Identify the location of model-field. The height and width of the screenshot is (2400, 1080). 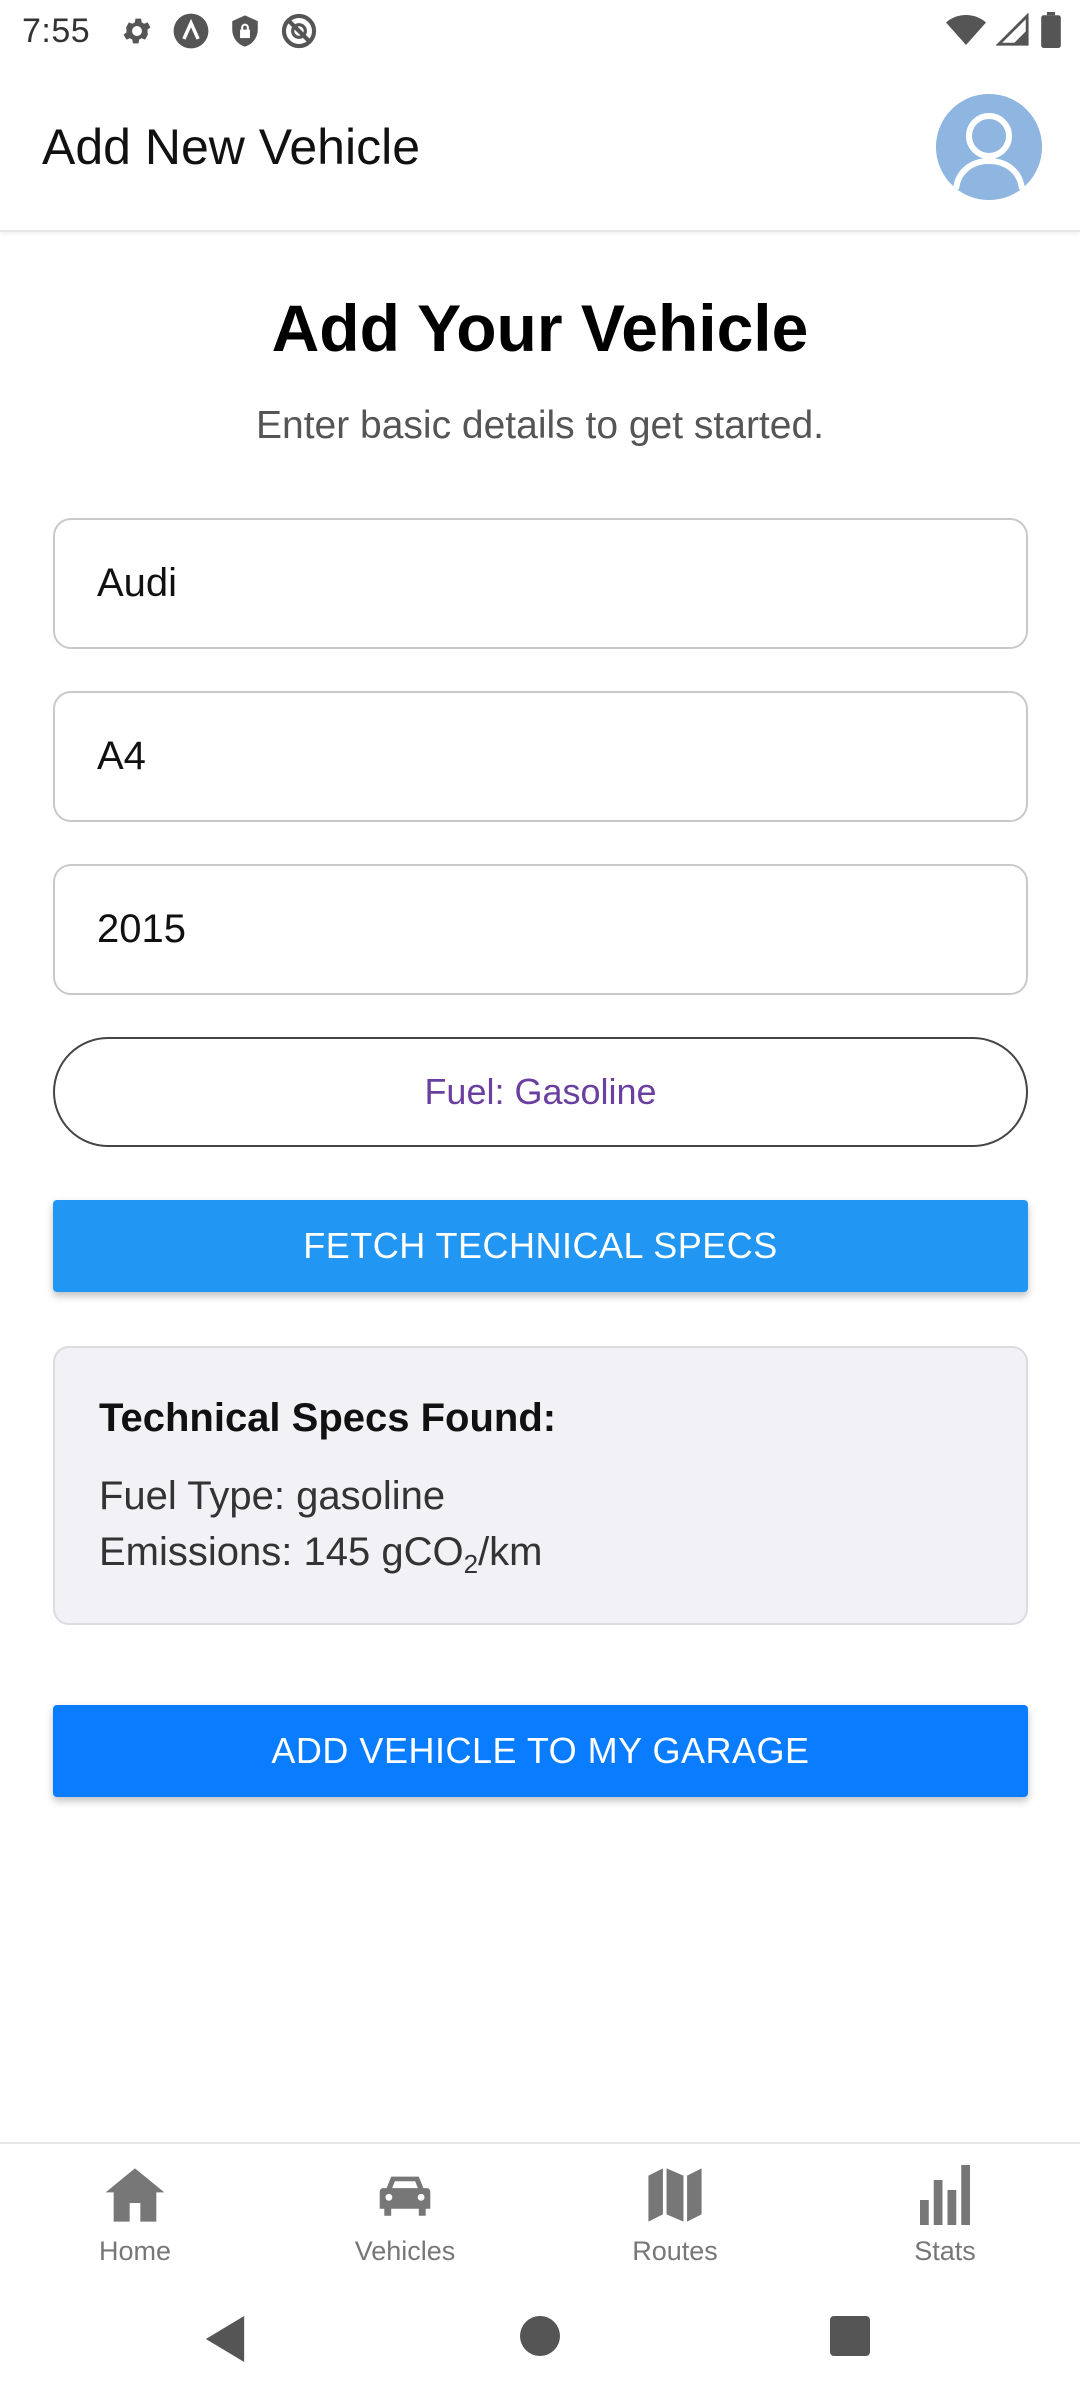
(540, 756).